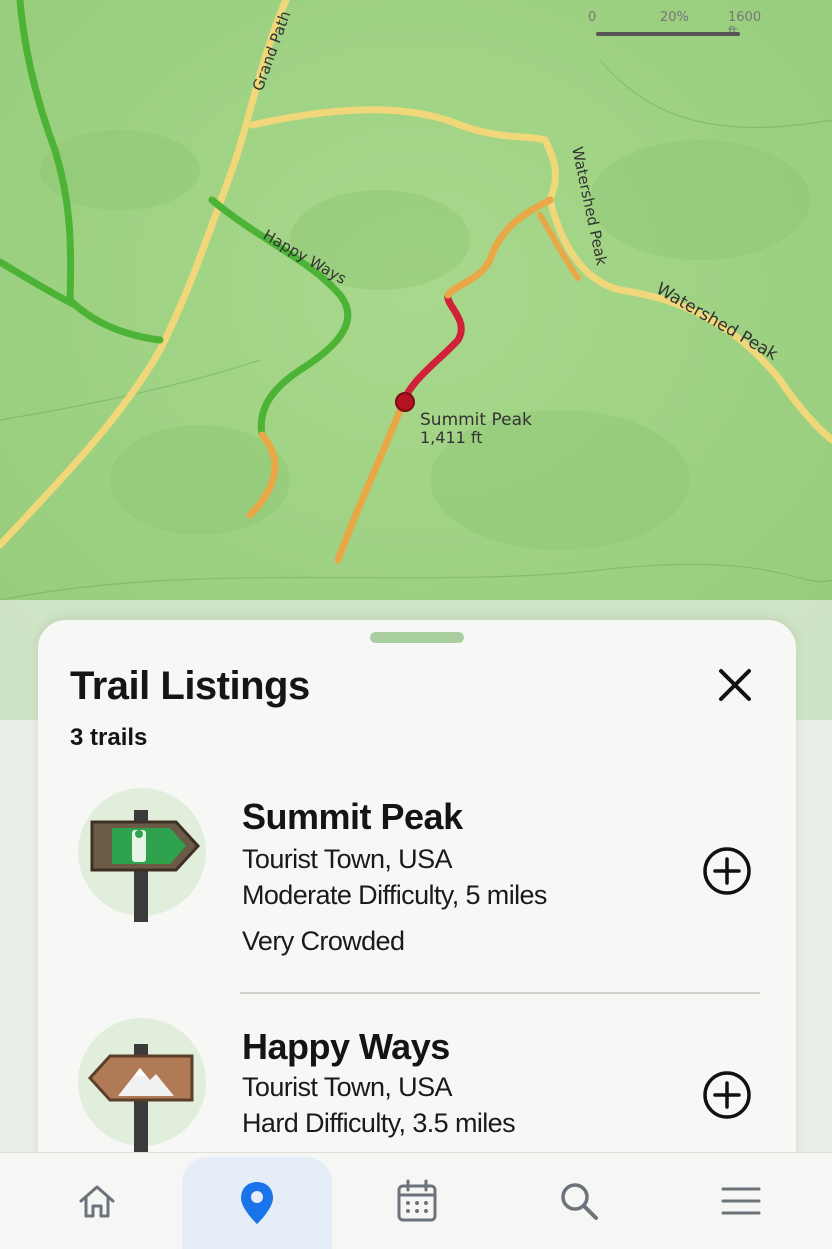  I want to click on scale-mid: 20%, so click(674, 17).